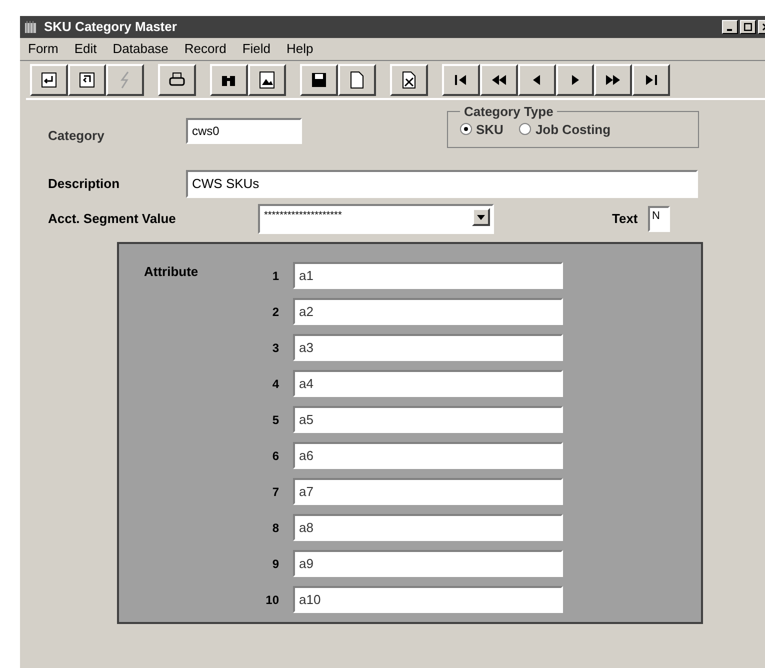 Image resolution: width=765 pixels, height=668 pixels. I want to click on text-field: N, so click(659, 219).